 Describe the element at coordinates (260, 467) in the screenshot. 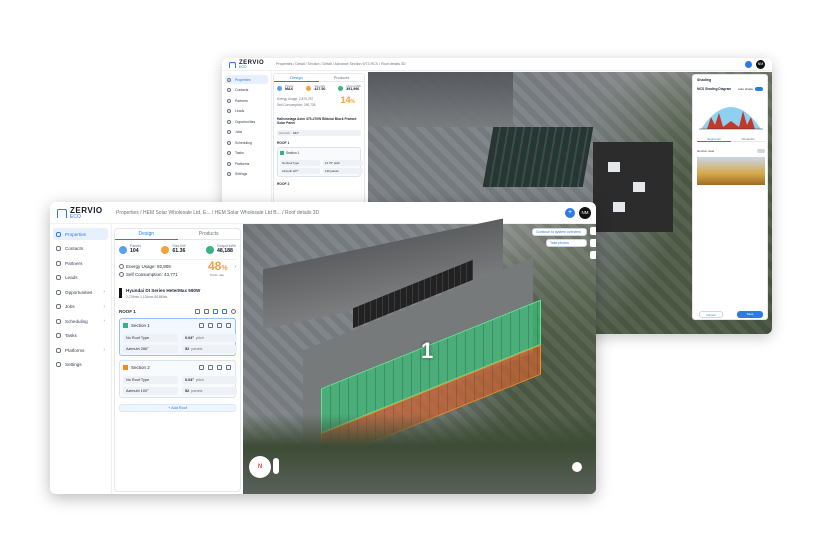

I see `compass-icon: N` at that location.